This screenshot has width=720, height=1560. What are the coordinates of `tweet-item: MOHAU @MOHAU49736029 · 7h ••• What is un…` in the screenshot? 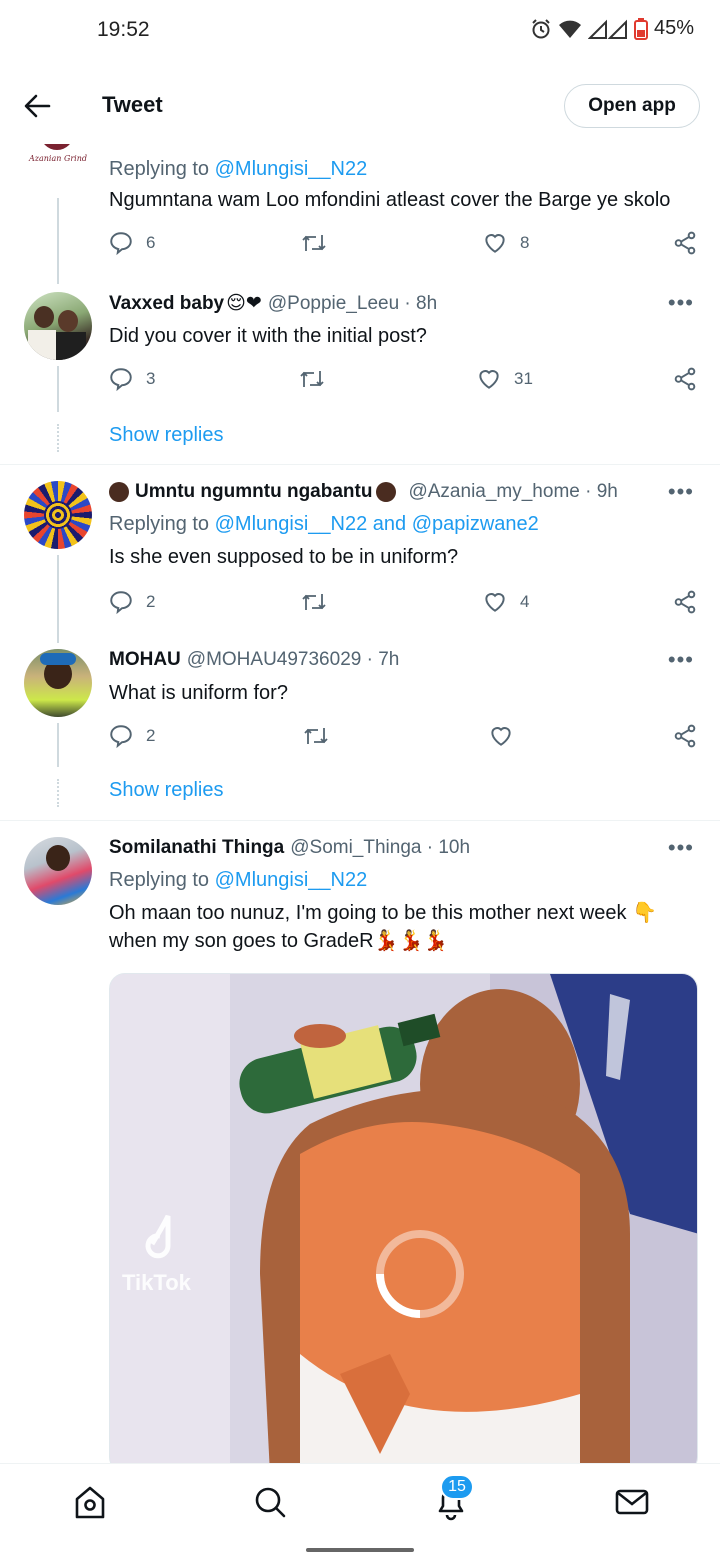 It's located at (360, 727).